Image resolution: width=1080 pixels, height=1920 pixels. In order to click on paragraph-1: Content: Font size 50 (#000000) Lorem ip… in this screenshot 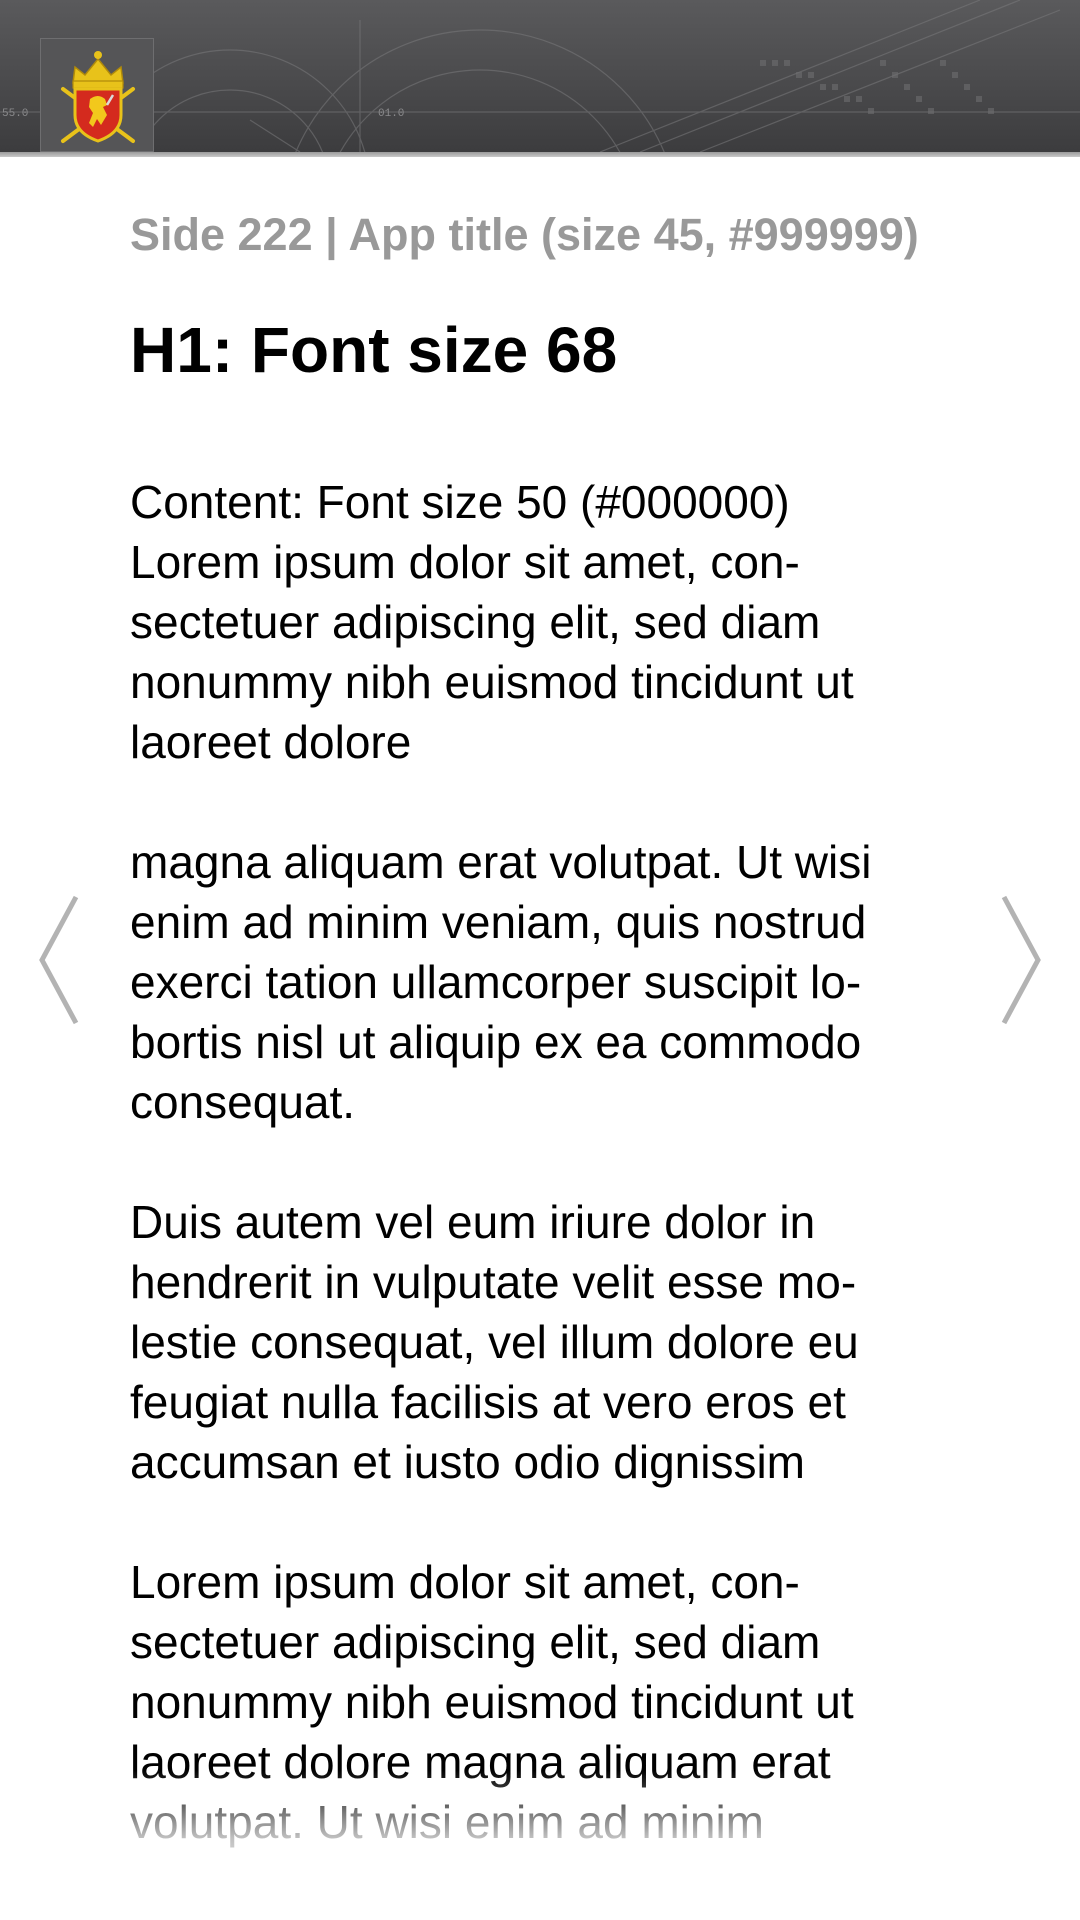, I will do `click(492, 622)`.